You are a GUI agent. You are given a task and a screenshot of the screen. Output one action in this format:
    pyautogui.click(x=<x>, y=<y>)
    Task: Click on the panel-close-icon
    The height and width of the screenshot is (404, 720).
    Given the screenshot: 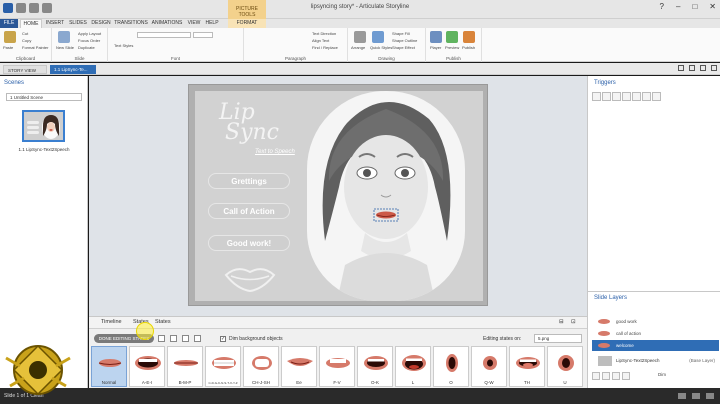 What is the action you would take?
    pyautogui.click(x=714, y=68)
    